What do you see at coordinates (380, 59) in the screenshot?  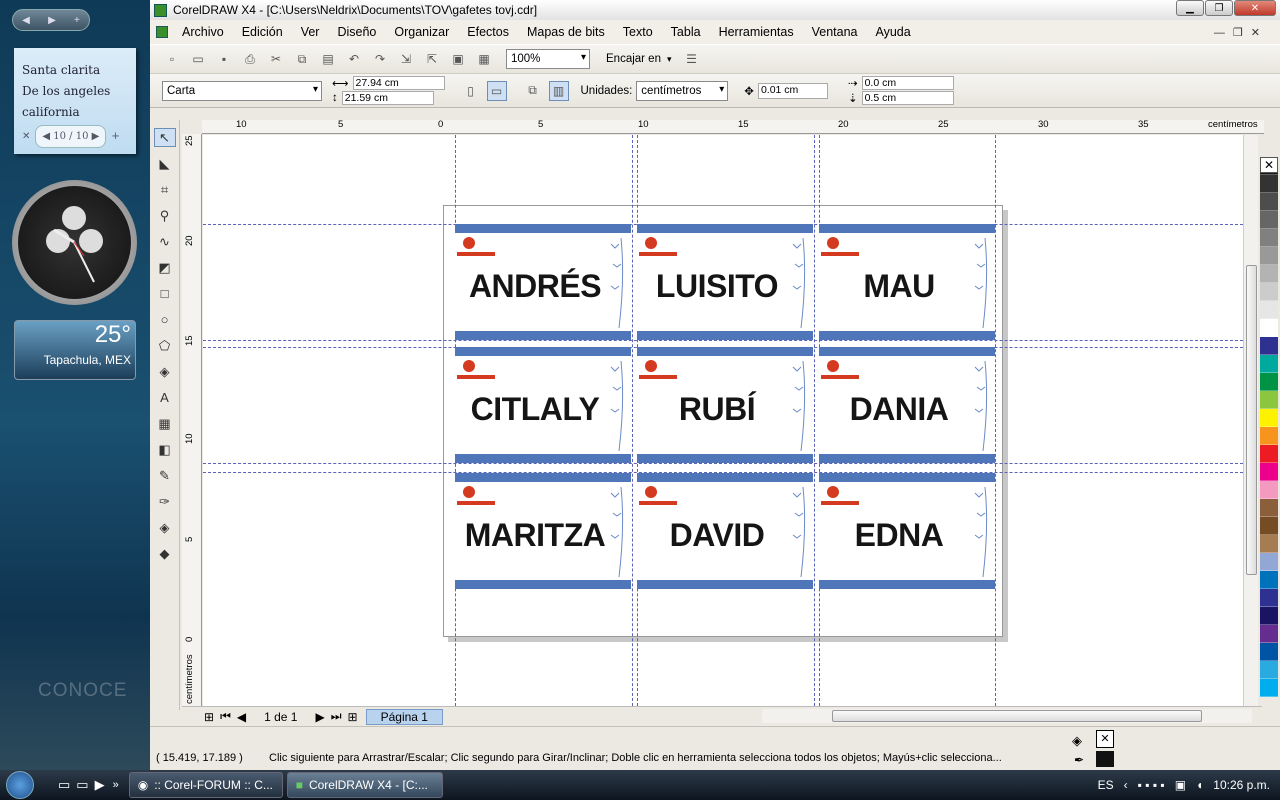 I see `redo-icon: ↷` at bounding box center [380, 59].